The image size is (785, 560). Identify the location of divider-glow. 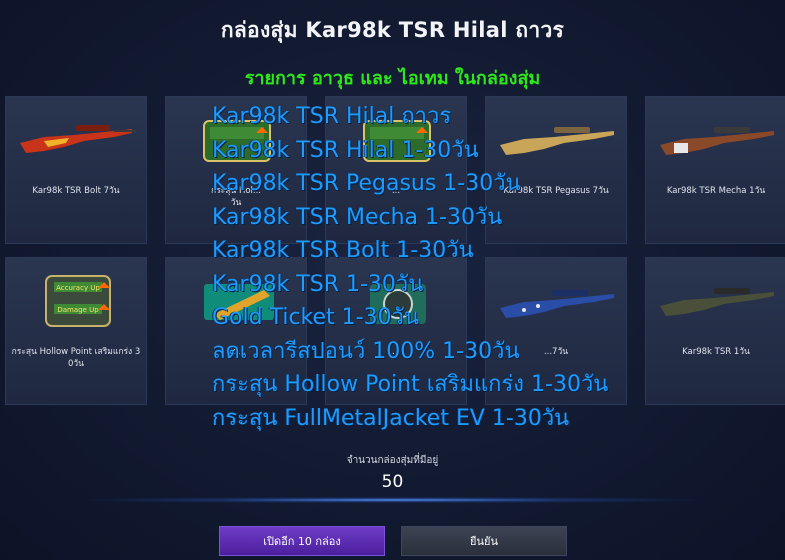
(392, 500).